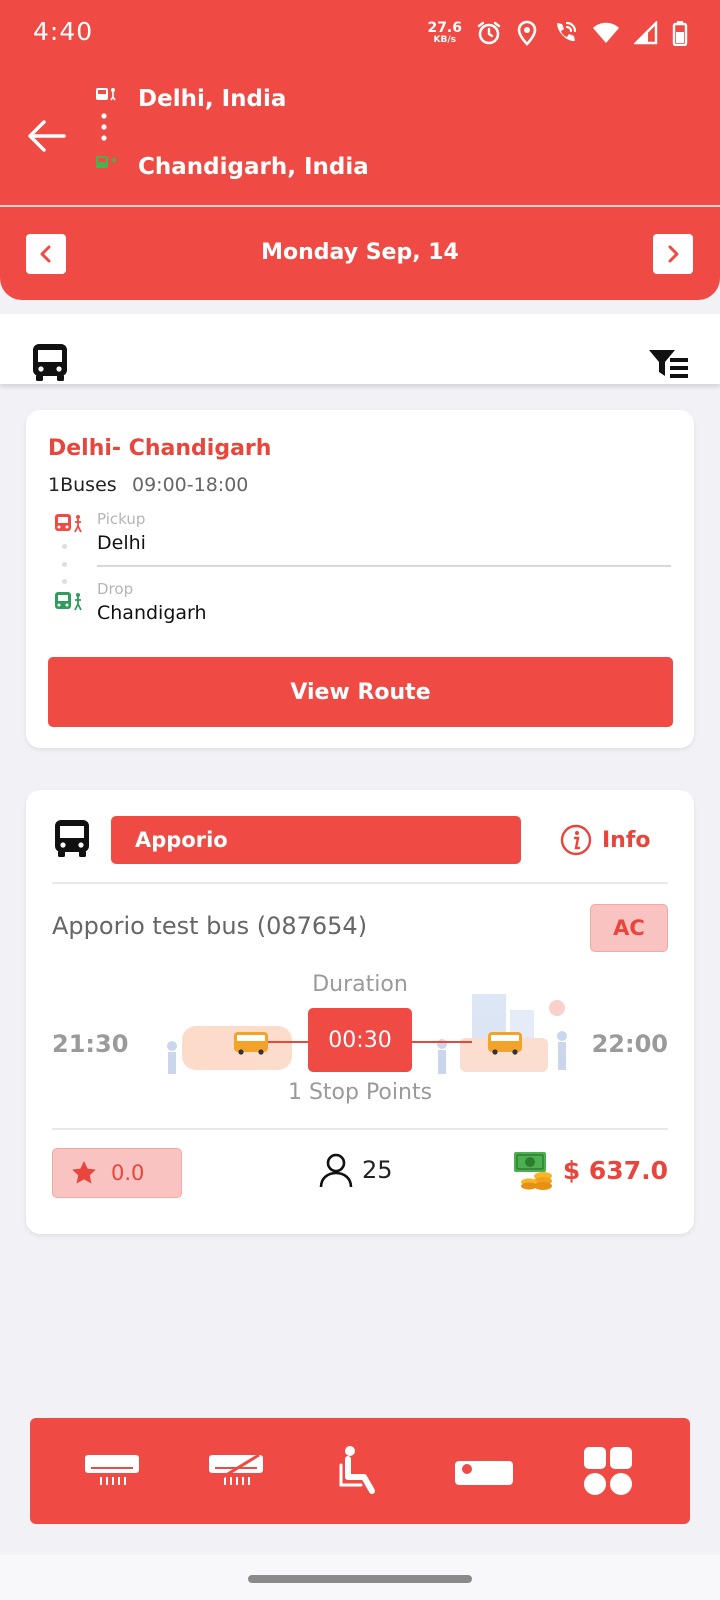  Describe the element at coordinates (68, 601) in the screenshot. I see `drop-bus-icon` at that location.